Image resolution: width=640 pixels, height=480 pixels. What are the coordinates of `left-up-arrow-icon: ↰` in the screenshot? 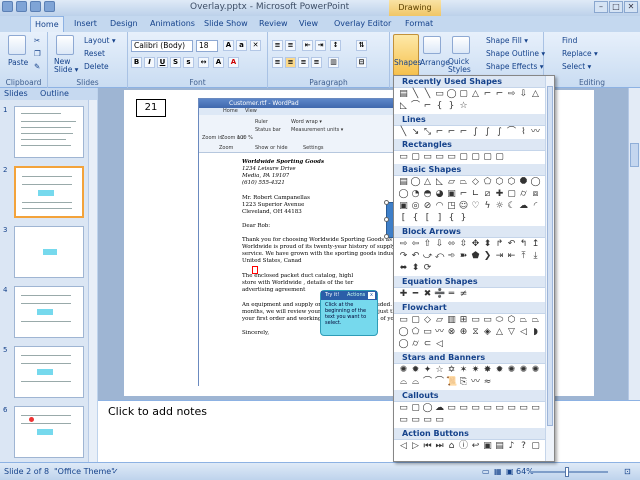 It's located at (523, 245).